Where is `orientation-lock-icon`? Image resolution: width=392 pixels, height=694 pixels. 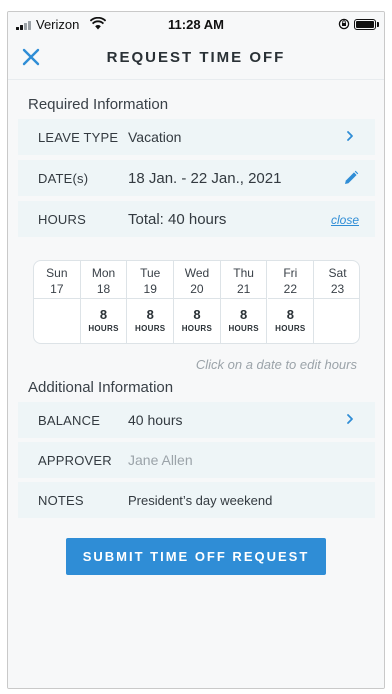 orientation-lock-icon is located at coordinates (344, 24).